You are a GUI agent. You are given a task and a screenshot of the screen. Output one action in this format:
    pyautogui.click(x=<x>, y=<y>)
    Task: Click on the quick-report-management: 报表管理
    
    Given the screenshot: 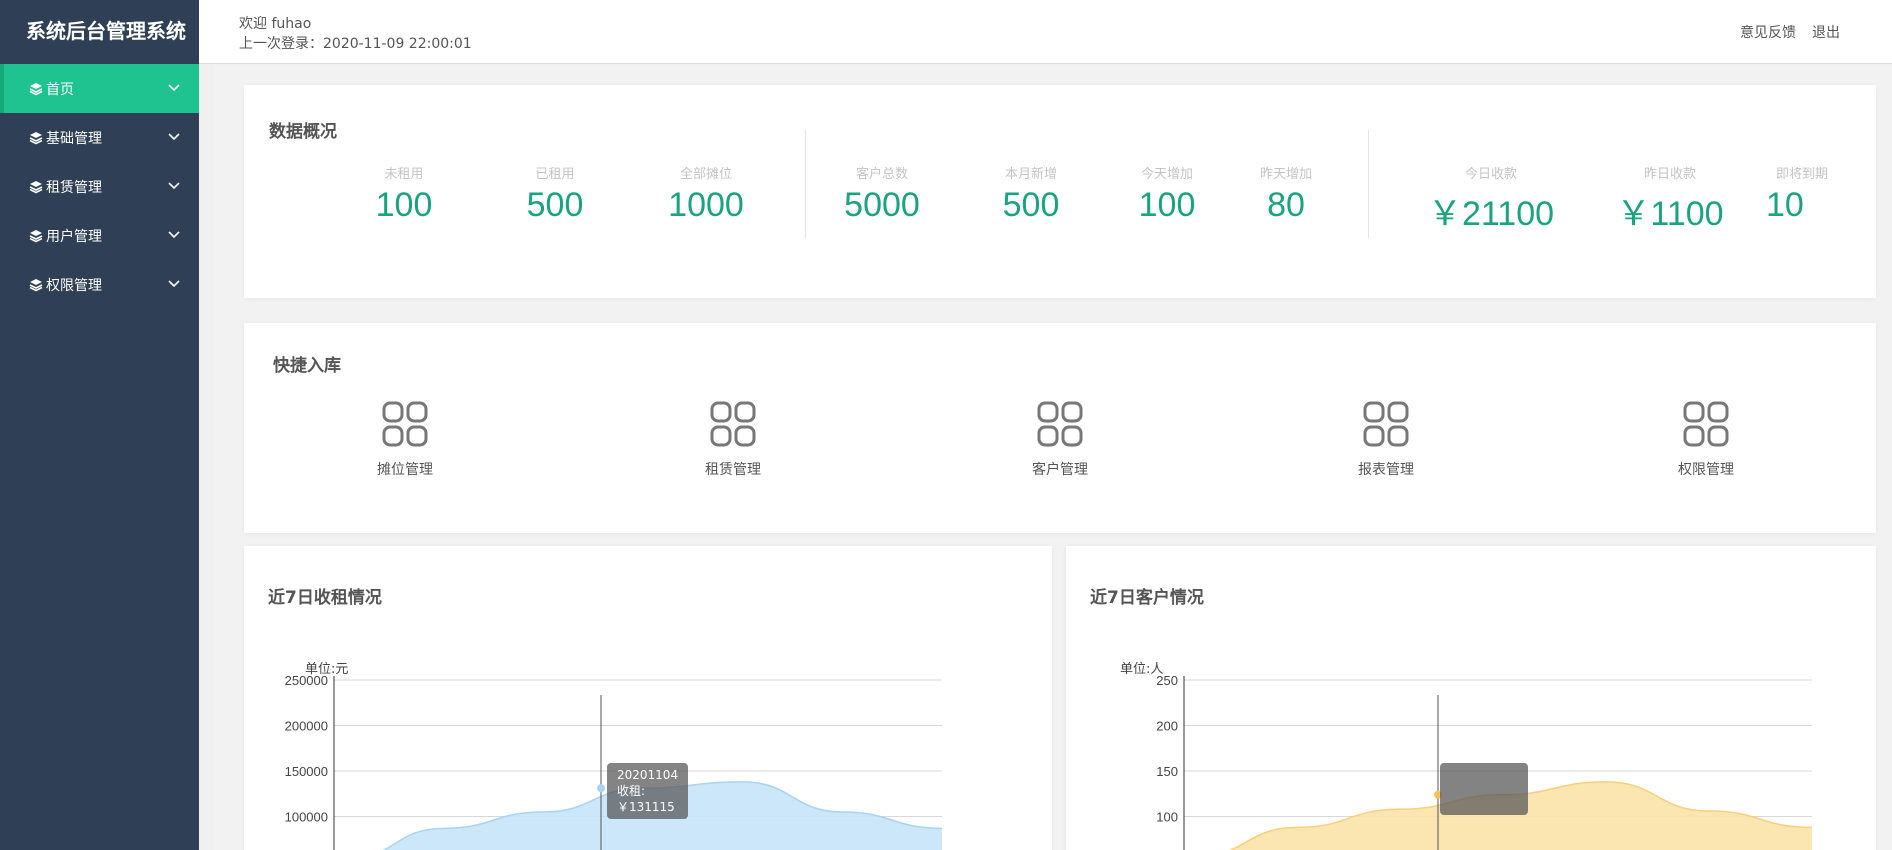 What is the action you would take?
    pyautogui.click(x=1386, y=440)
    